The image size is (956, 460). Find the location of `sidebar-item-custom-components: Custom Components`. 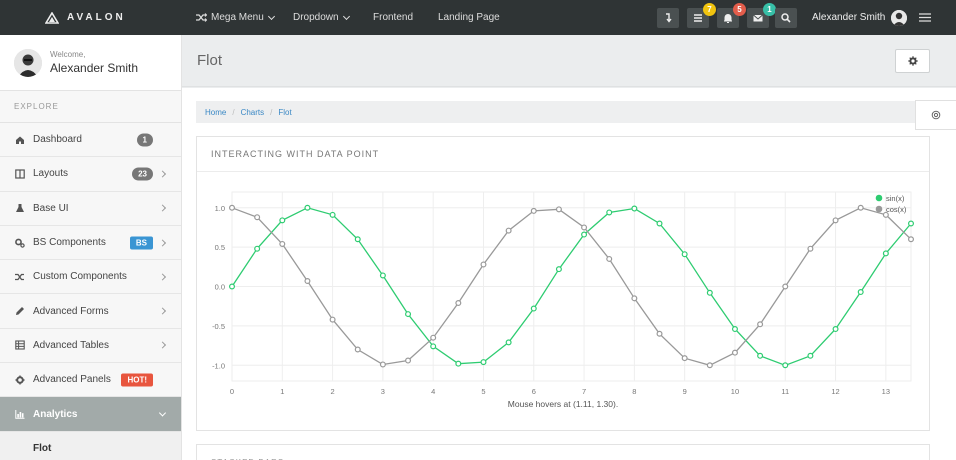

sidebar-item-custom-components: Custom Components is located at coordinates (90, 277).